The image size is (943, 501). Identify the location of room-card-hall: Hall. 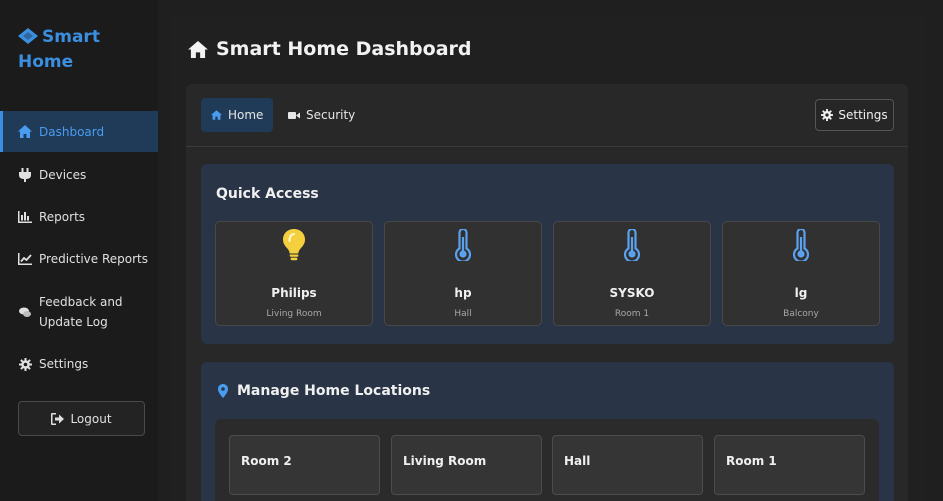
(627, 465).